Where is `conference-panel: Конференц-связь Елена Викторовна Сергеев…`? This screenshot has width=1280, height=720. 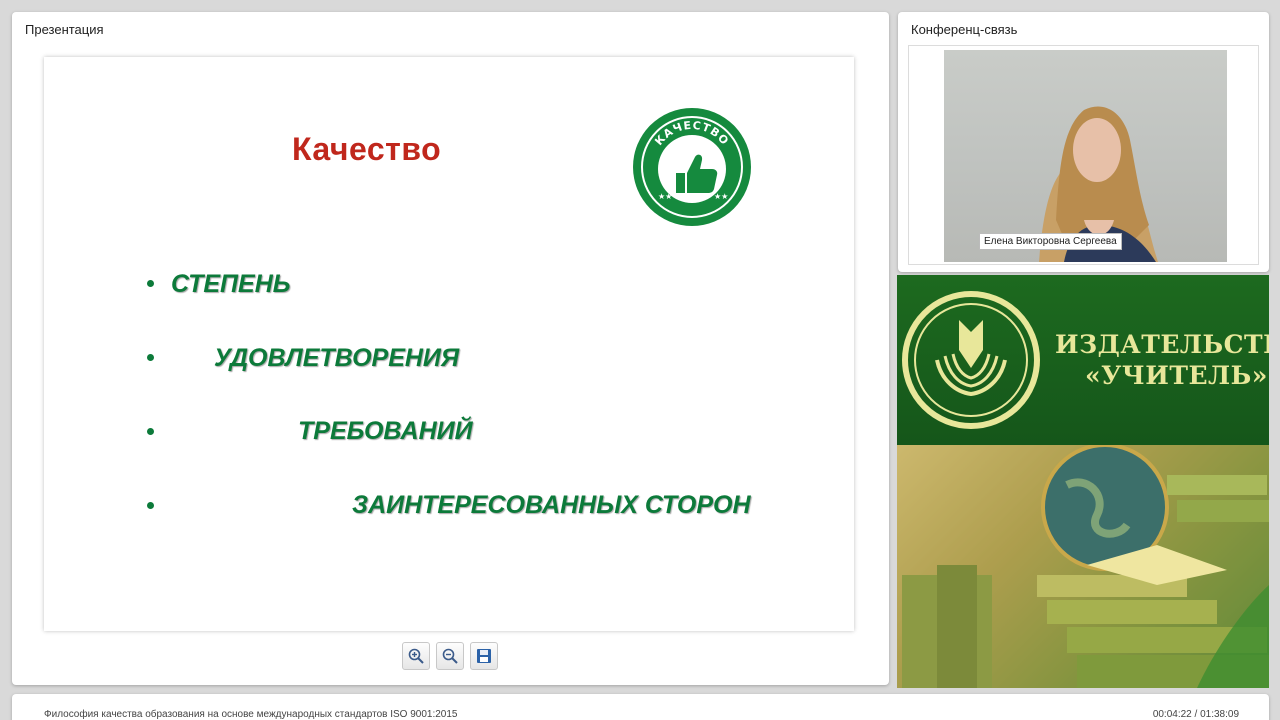 conference-panel: Конференц-связь Елена Викторовна Сергеев… is located at coordinates (1083, 142).